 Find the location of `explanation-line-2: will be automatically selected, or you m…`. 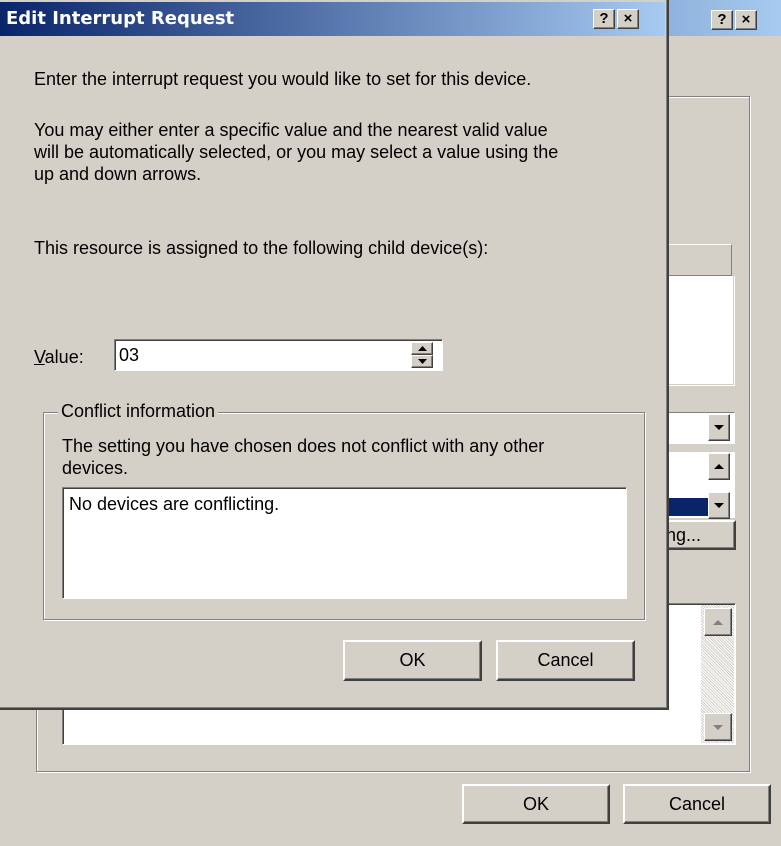

explanation-line-2: will be automatically selected, or you m… is located at coordinates (296, 152).